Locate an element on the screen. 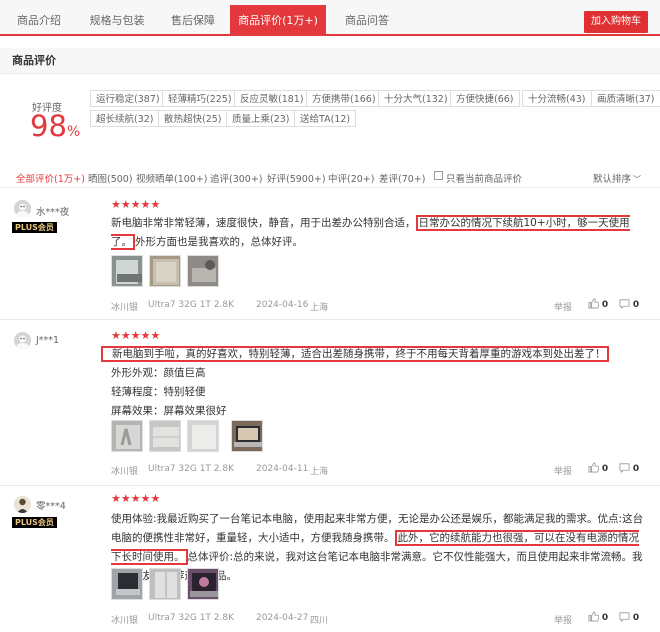  username: 水***夜 is located at coordinates (53, 212).